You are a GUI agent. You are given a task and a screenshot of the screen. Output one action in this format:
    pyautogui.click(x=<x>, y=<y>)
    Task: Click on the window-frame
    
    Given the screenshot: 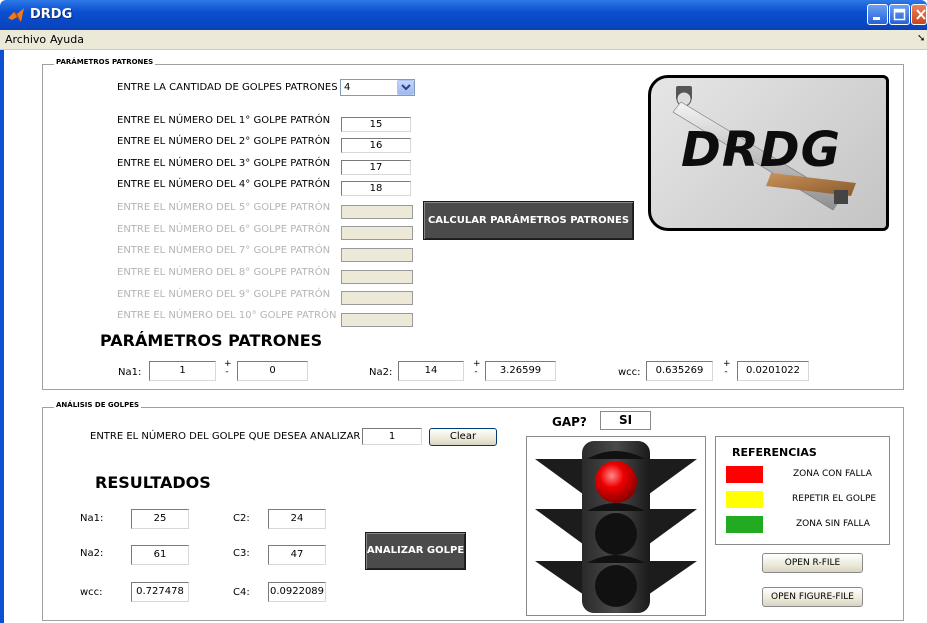 What is the action you would take?
    pyautogui.click(x=2, y=336)
    